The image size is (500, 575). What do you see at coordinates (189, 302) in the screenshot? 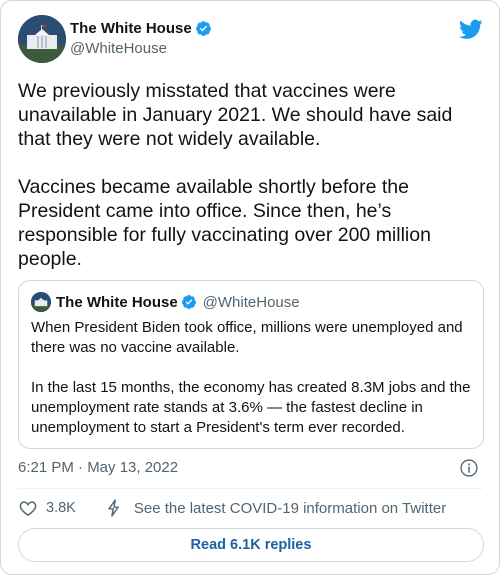
I see `quoted-verified-badge-icon` at bounding box center [189, 302].